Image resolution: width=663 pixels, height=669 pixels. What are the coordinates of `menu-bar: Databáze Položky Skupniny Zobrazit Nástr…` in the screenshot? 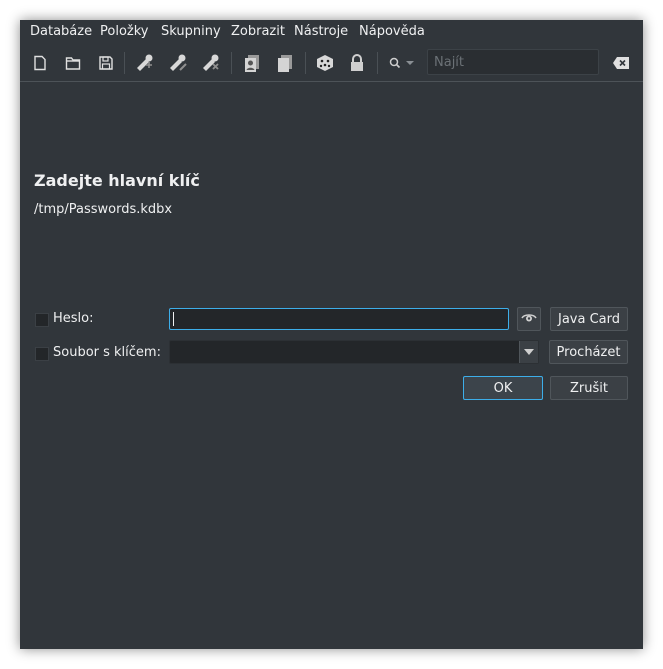 It's located at (331, 32).